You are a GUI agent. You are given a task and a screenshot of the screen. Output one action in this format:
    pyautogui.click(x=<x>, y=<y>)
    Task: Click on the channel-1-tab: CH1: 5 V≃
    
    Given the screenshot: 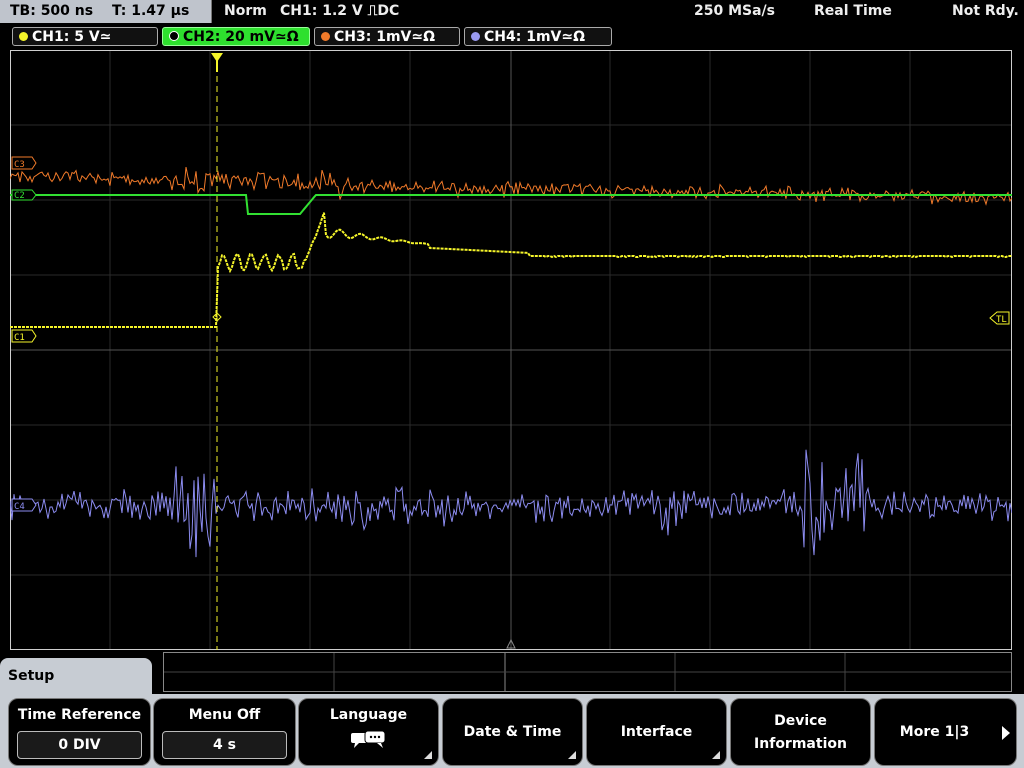 What is the action you would take?
    pyautogui.click(x=85, y=36)
    